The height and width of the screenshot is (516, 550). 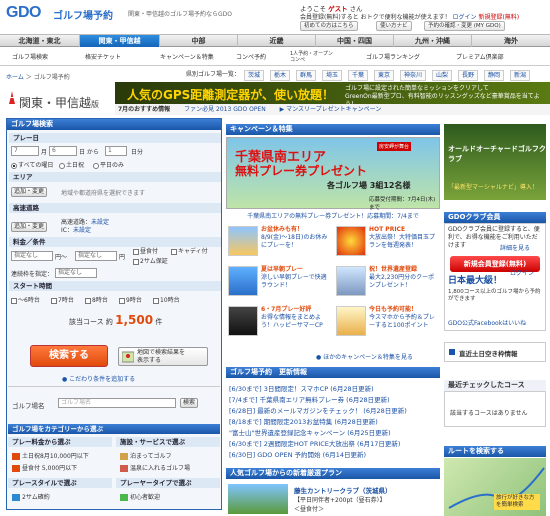 I want to click on logo-subtitle: ゴルフ場予約, so click(x=83, y=14).